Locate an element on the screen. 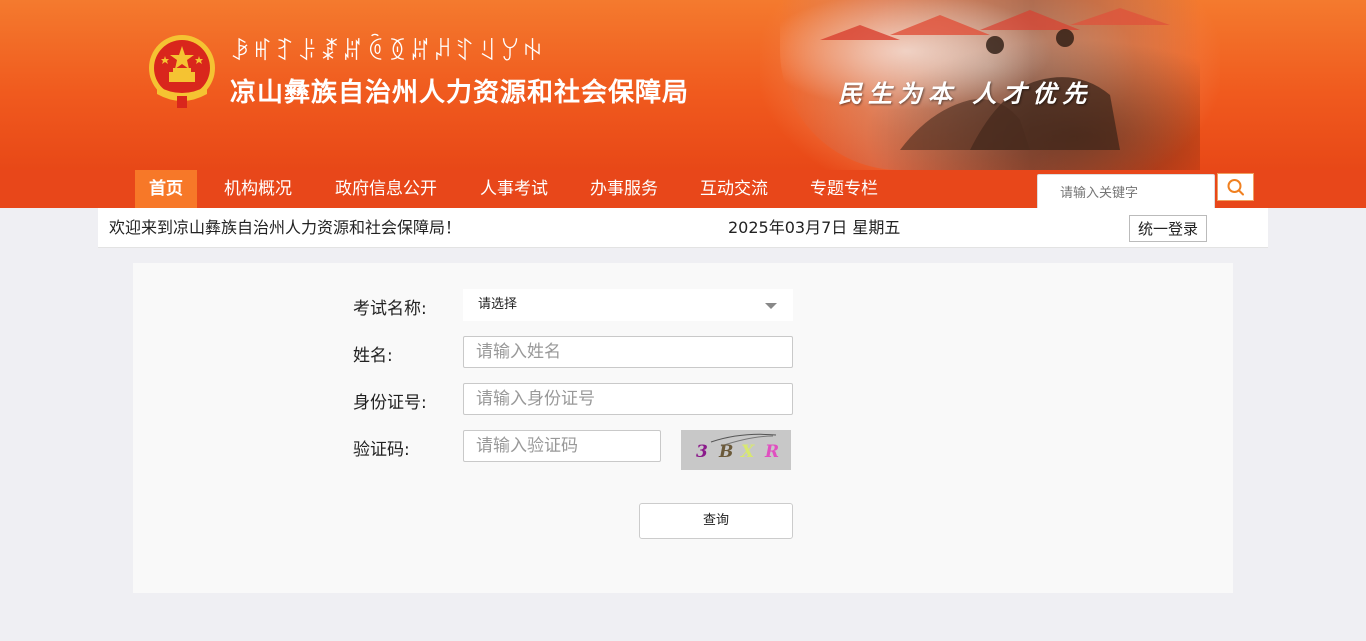 The height and width of the screenshot is (641, 1366). captcha-char: R is located at coordinates (772, 452).